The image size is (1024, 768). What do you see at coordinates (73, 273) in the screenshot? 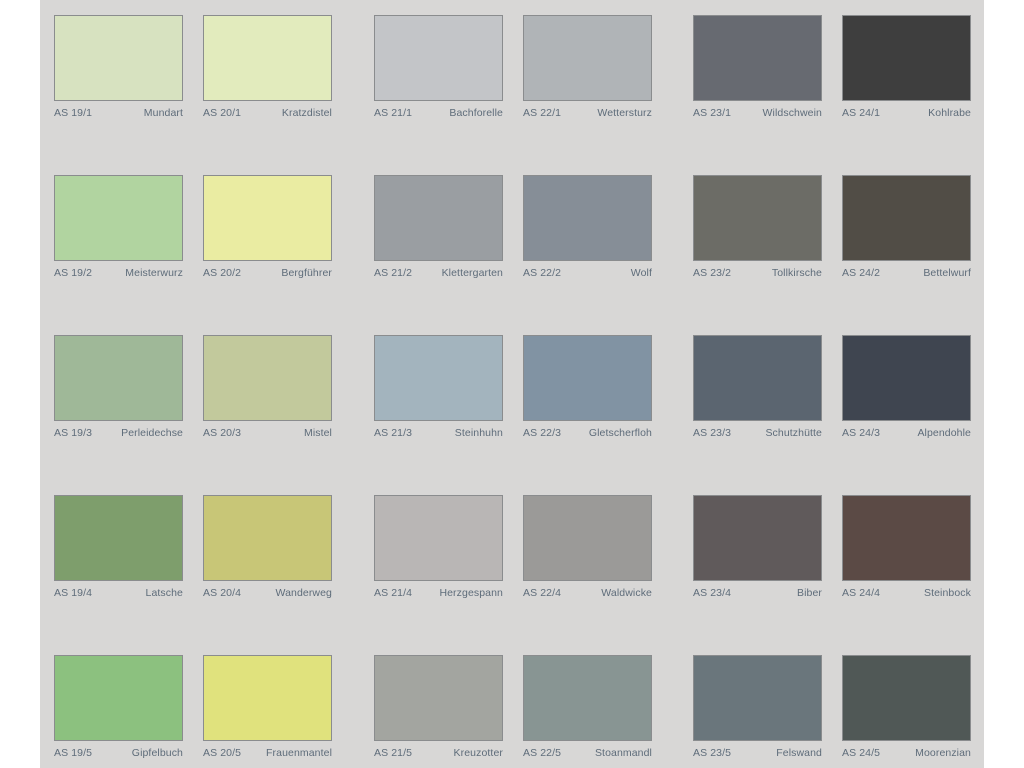
I see `swatch-code: AS 19/2` at bounding box center [73, 273].